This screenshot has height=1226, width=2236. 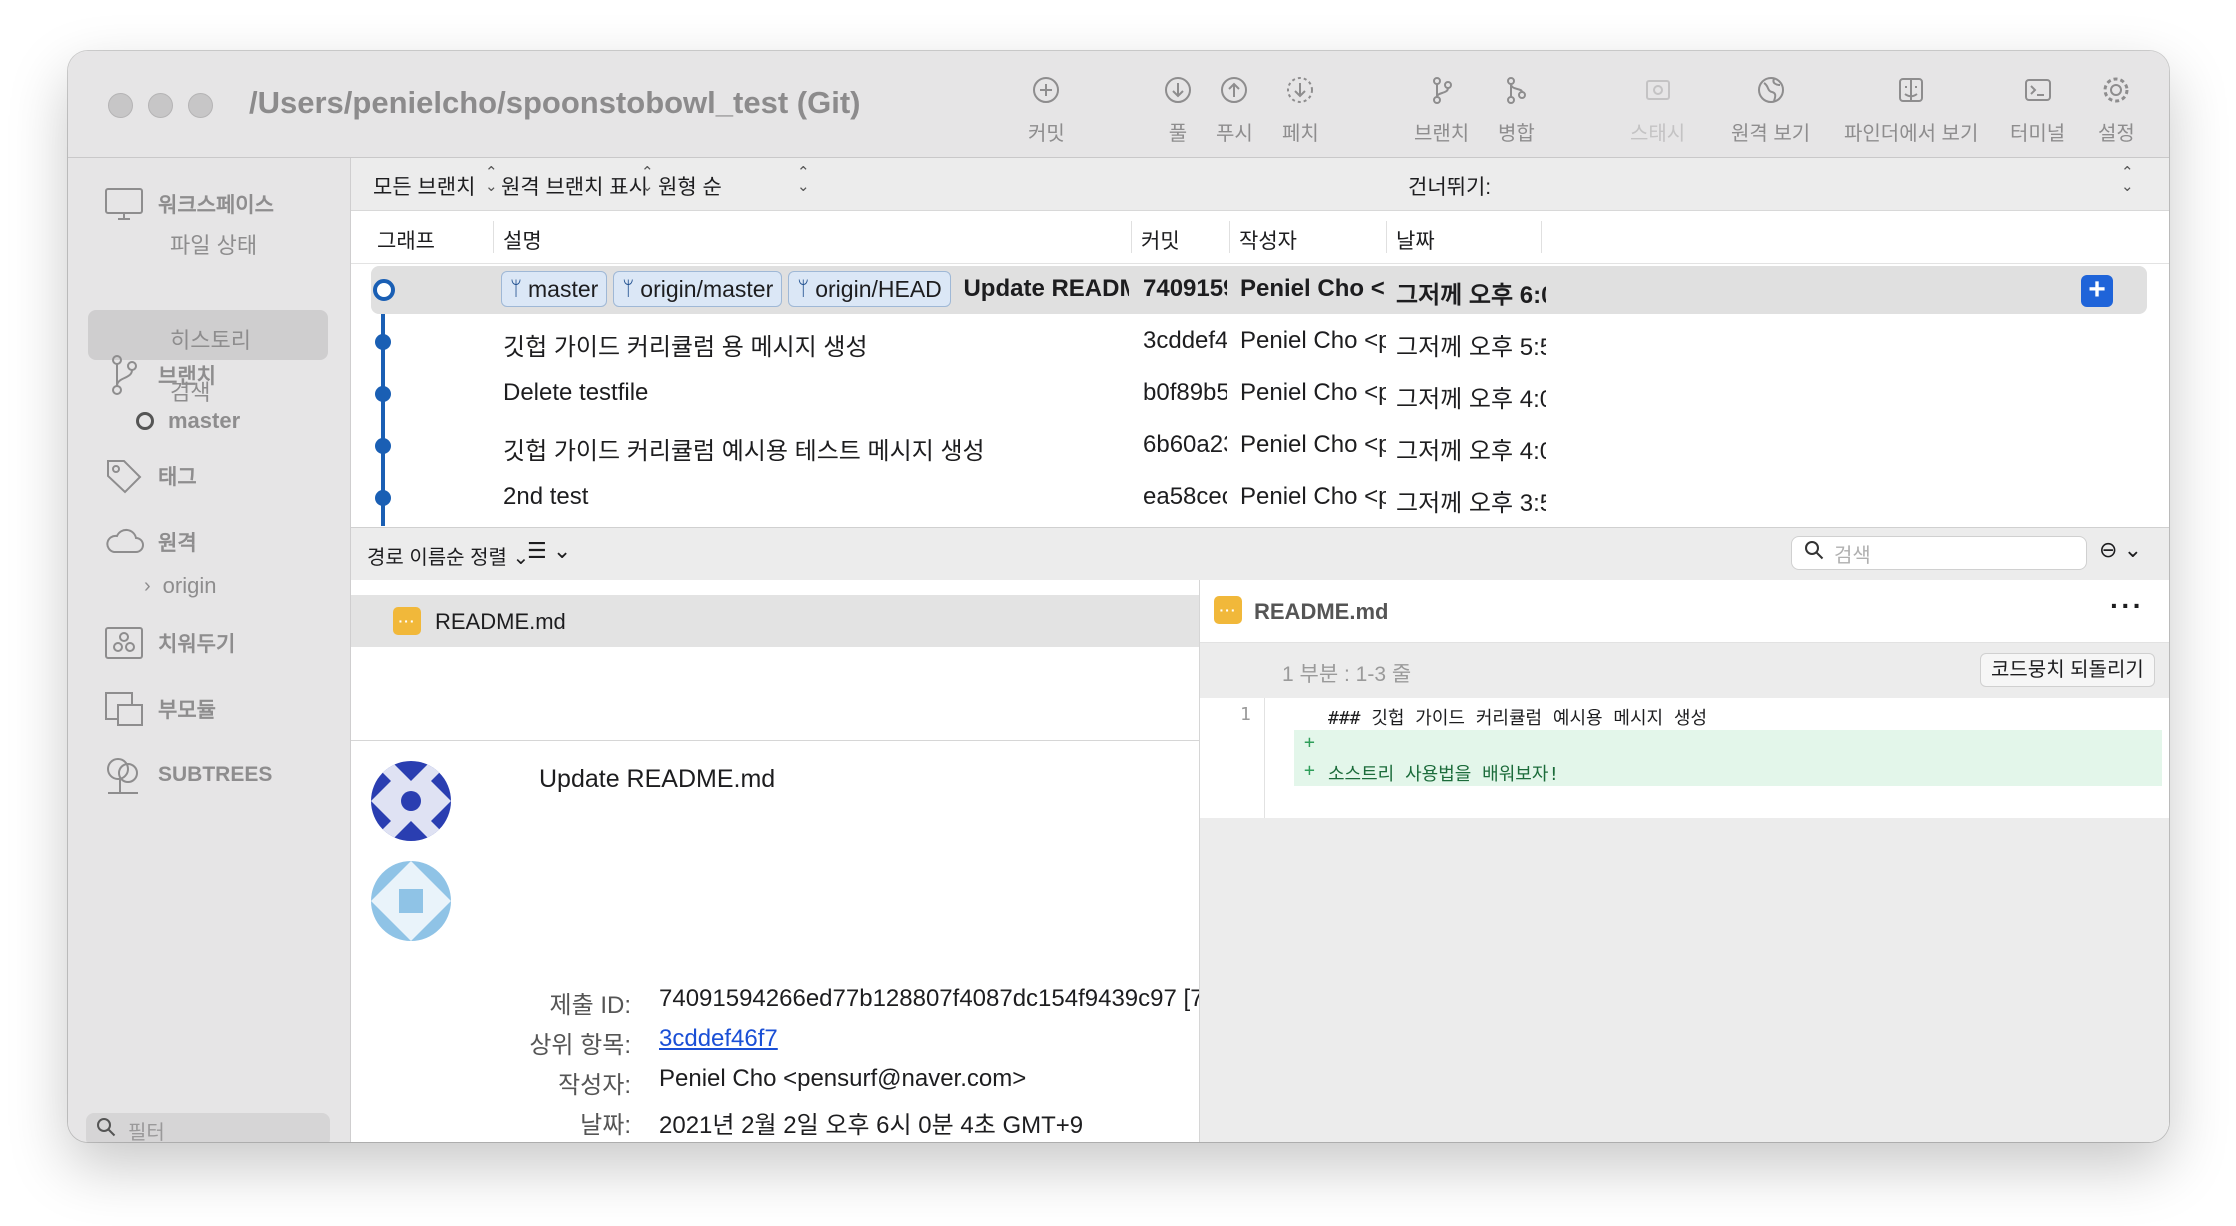 What do you see at coordinates (1516, 112) in the screenshot?
I see `merge-button: 병합` at bounding box center [1516, 112].